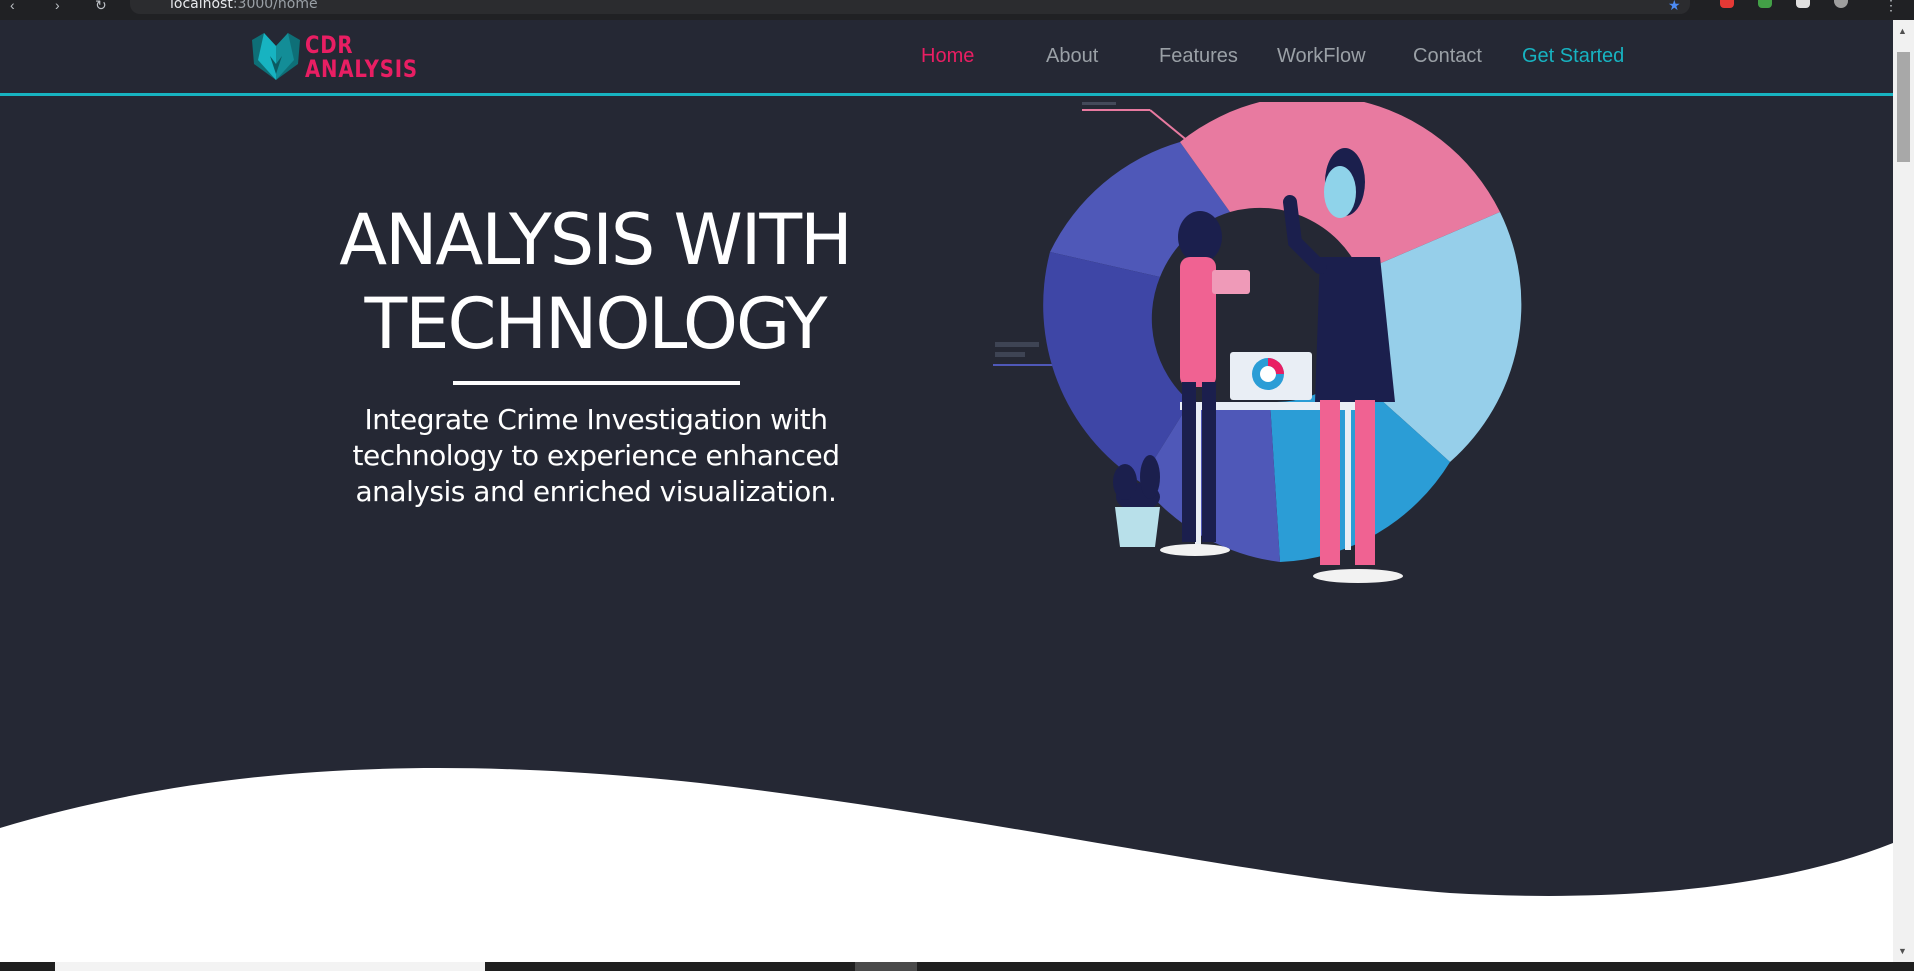 The width and height of the screenshot is (1914, 971). Describe the element at coordinates (596, 240) in the screenshot. I see `hero-title-line-1: ANALYSIS WITH` at that location.